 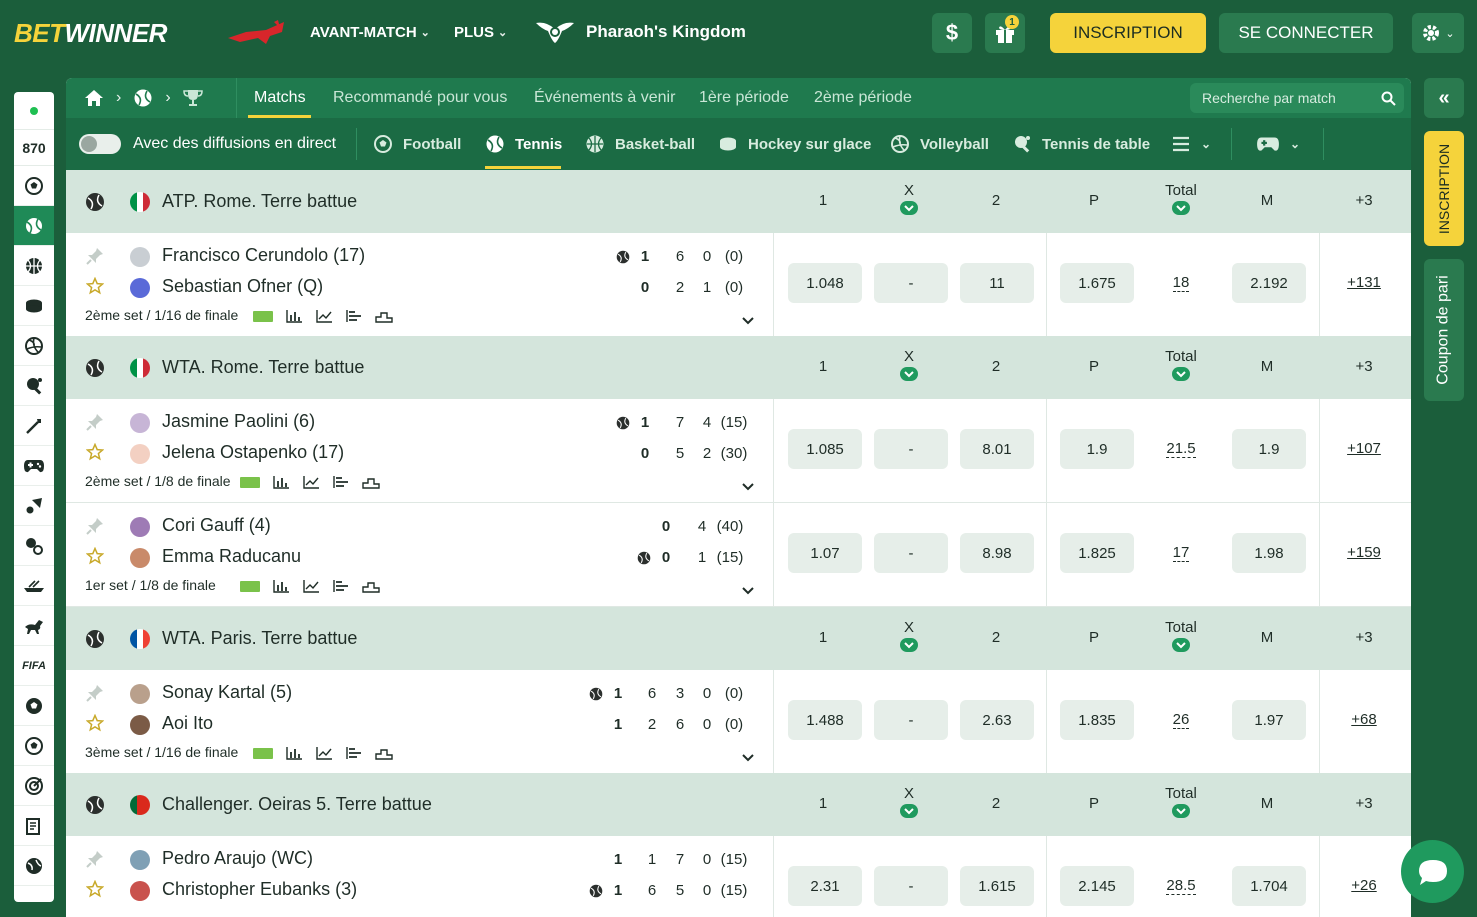 What do you see at coordinates (238, 421) in the screenshot?
I see `player-name: Jasmine Paolini (6)` at bounding box center [238, 421].